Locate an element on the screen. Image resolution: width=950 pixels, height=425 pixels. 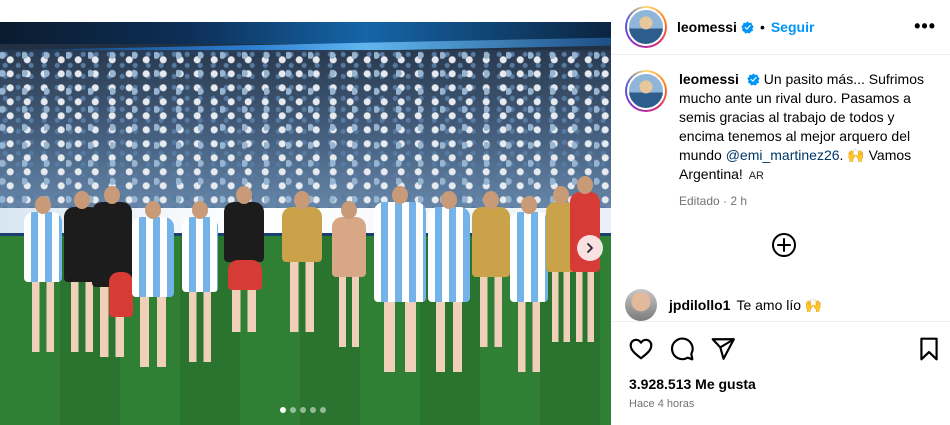
chevron-right-icon is located at coordinates (590, 248).